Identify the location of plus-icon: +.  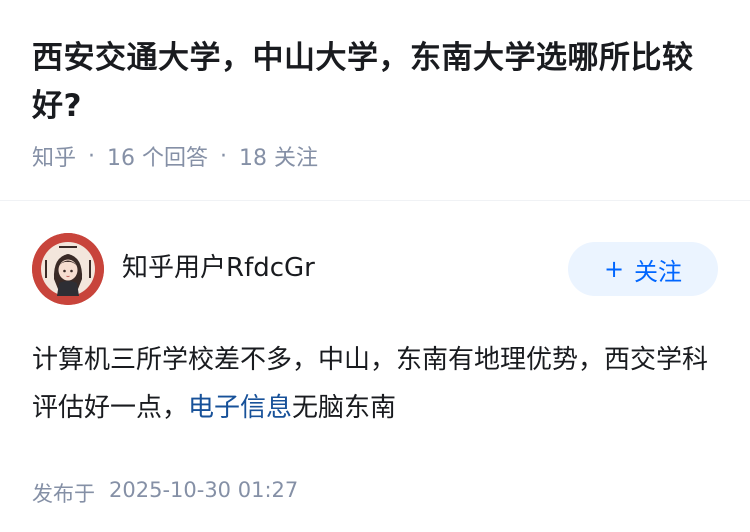
(614, 269).